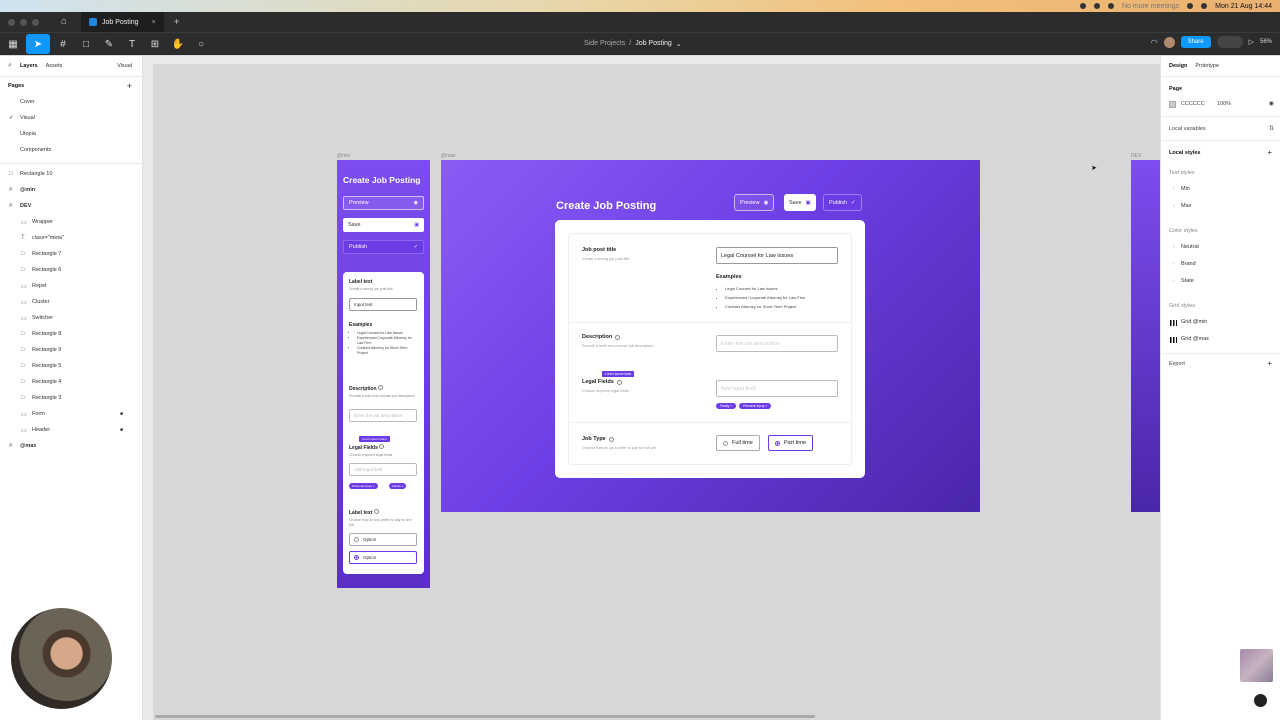 The height and width of the screenshot is (720, 1280). Describe the element at coordinates (178, 44) in the screenshot. I see `hand-tool-icon: ✋` at that location.